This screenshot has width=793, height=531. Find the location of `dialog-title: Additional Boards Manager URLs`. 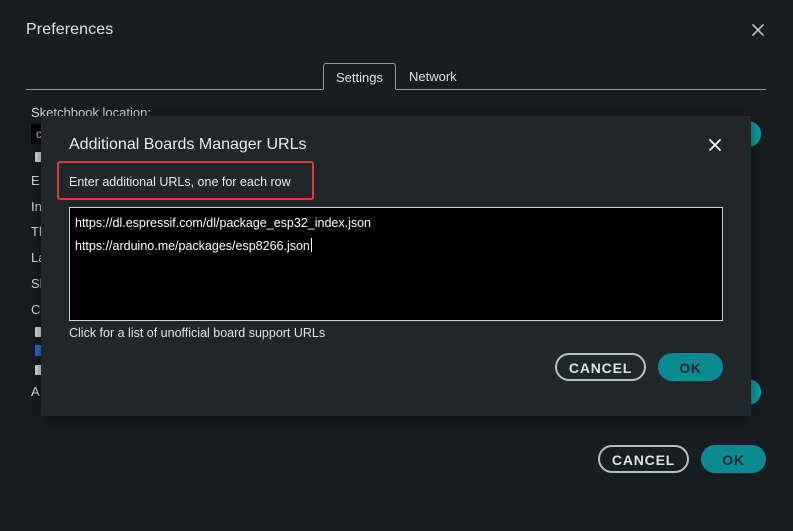

dialog-title: Additional Boards Manager URLs is located at coordinates (188, 144).